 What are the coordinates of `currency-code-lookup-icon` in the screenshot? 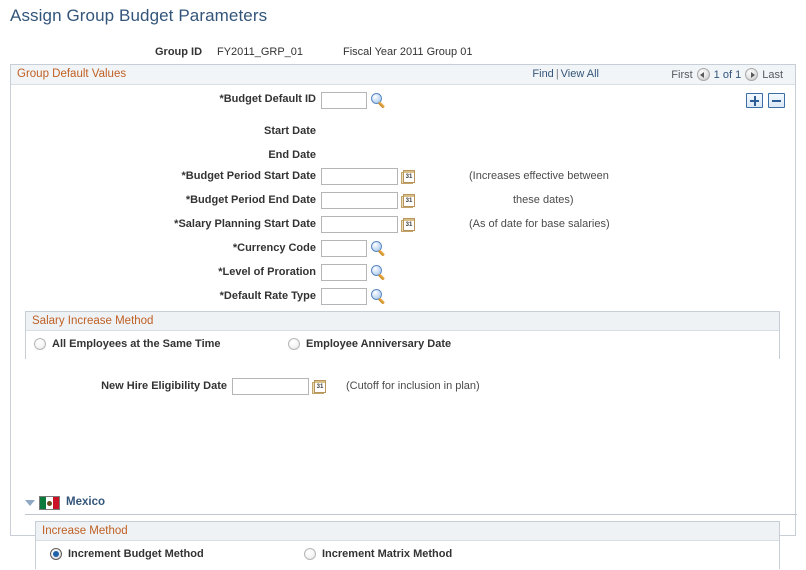 It's located at (378, 249).